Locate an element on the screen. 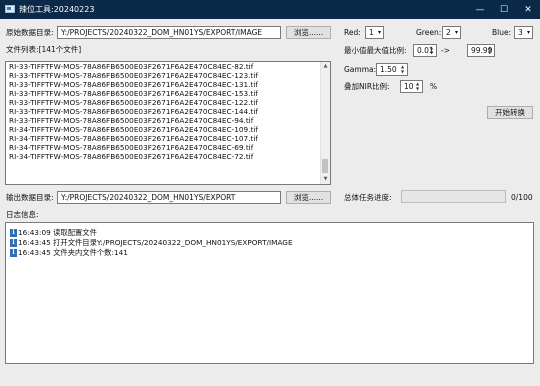 The height and width of the screenshot is (386, 540). nir-label: 叠加NIR比例: is located at coordinates (367, 86).